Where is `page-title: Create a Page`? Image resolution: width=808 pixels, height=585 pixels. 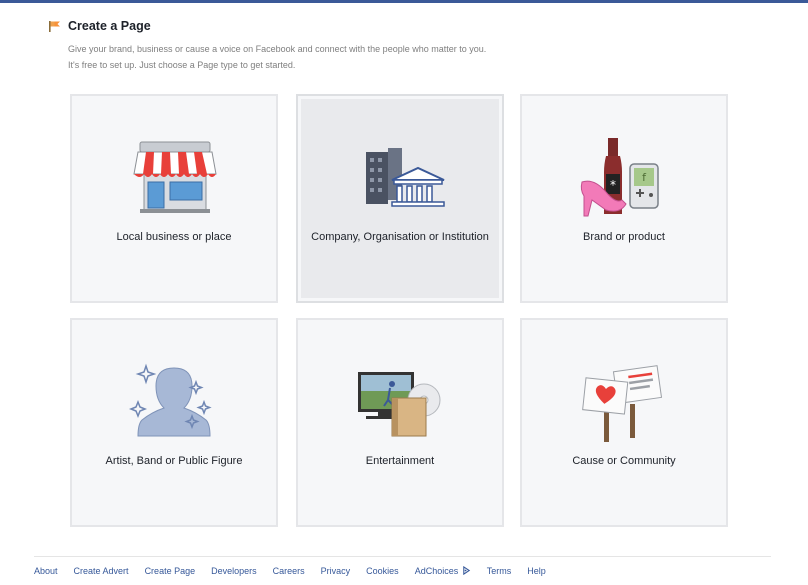 page-title: Create a Page is located at coordinates (109, 26).